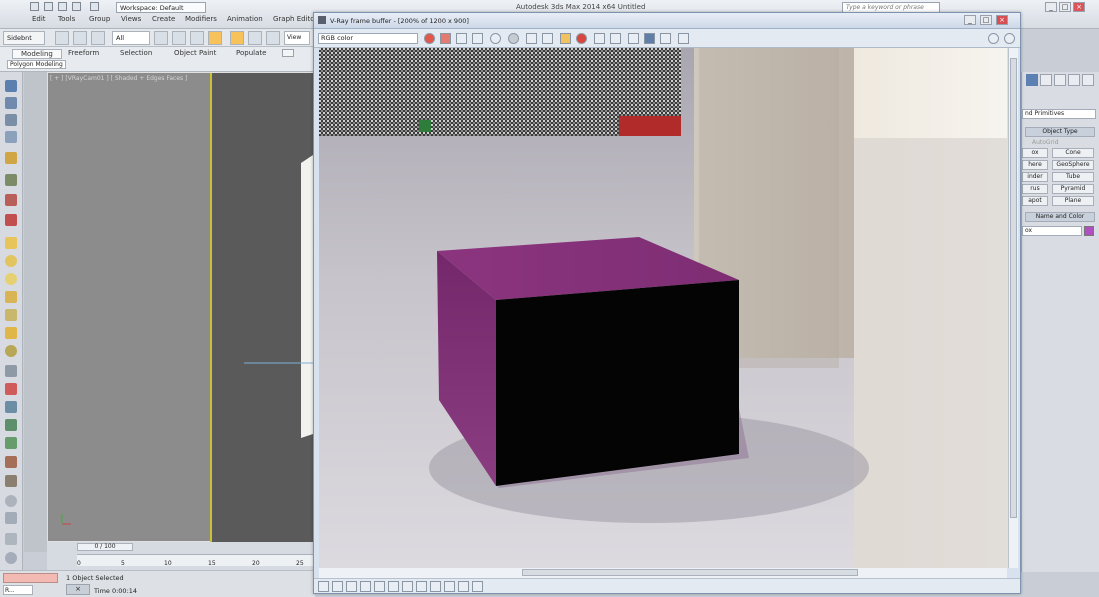 The width and height of the screenshot is (1099, 597). I want to click on primitive-type-dropdown: nd Primitives, so click(1059, 114).